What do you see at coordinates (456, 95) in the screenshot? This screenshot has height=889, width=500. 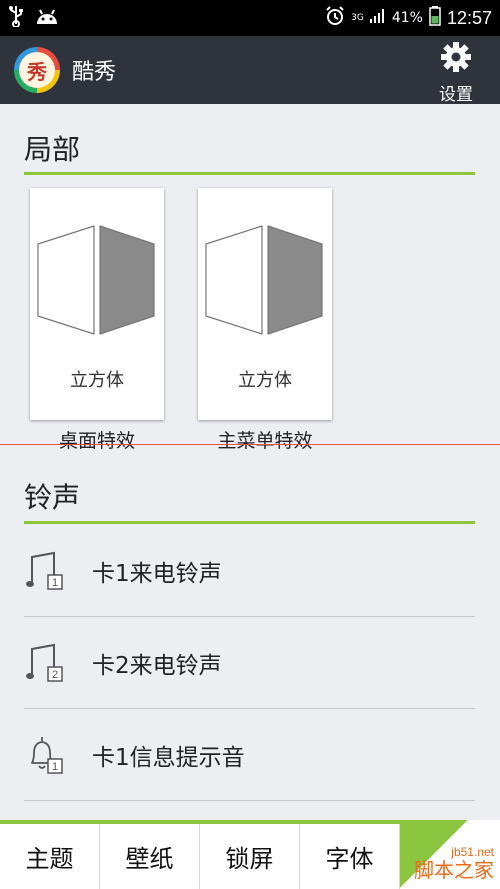 I see `settings-label: 设置` at bounding box center [456, 95].